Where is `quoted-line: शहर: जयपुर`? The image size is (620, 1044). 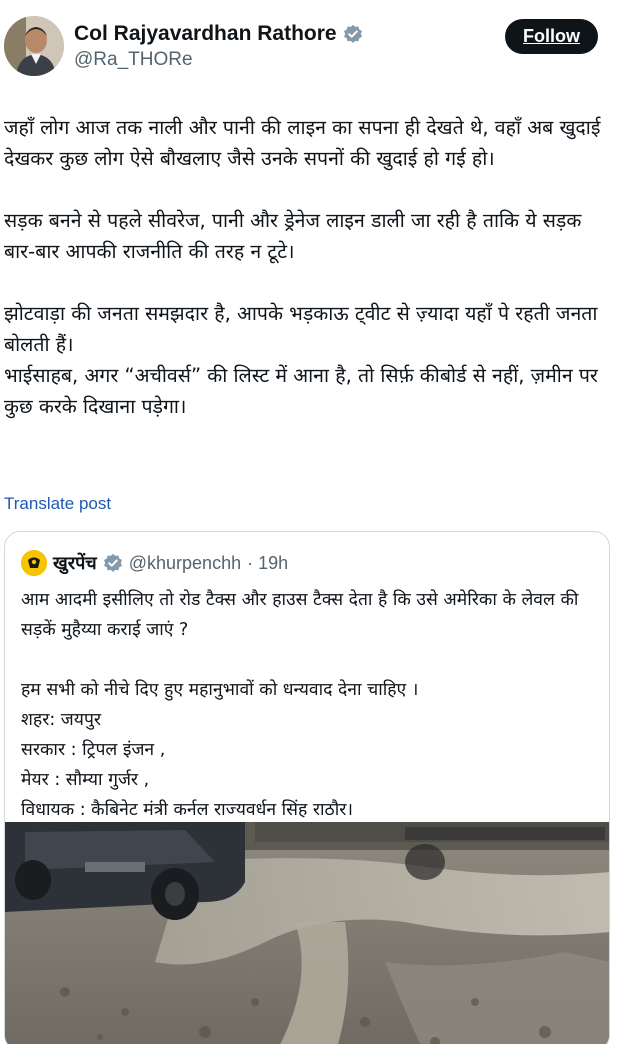
quoted-line: शहर: जयपुर is located at coordinates (61, 720).